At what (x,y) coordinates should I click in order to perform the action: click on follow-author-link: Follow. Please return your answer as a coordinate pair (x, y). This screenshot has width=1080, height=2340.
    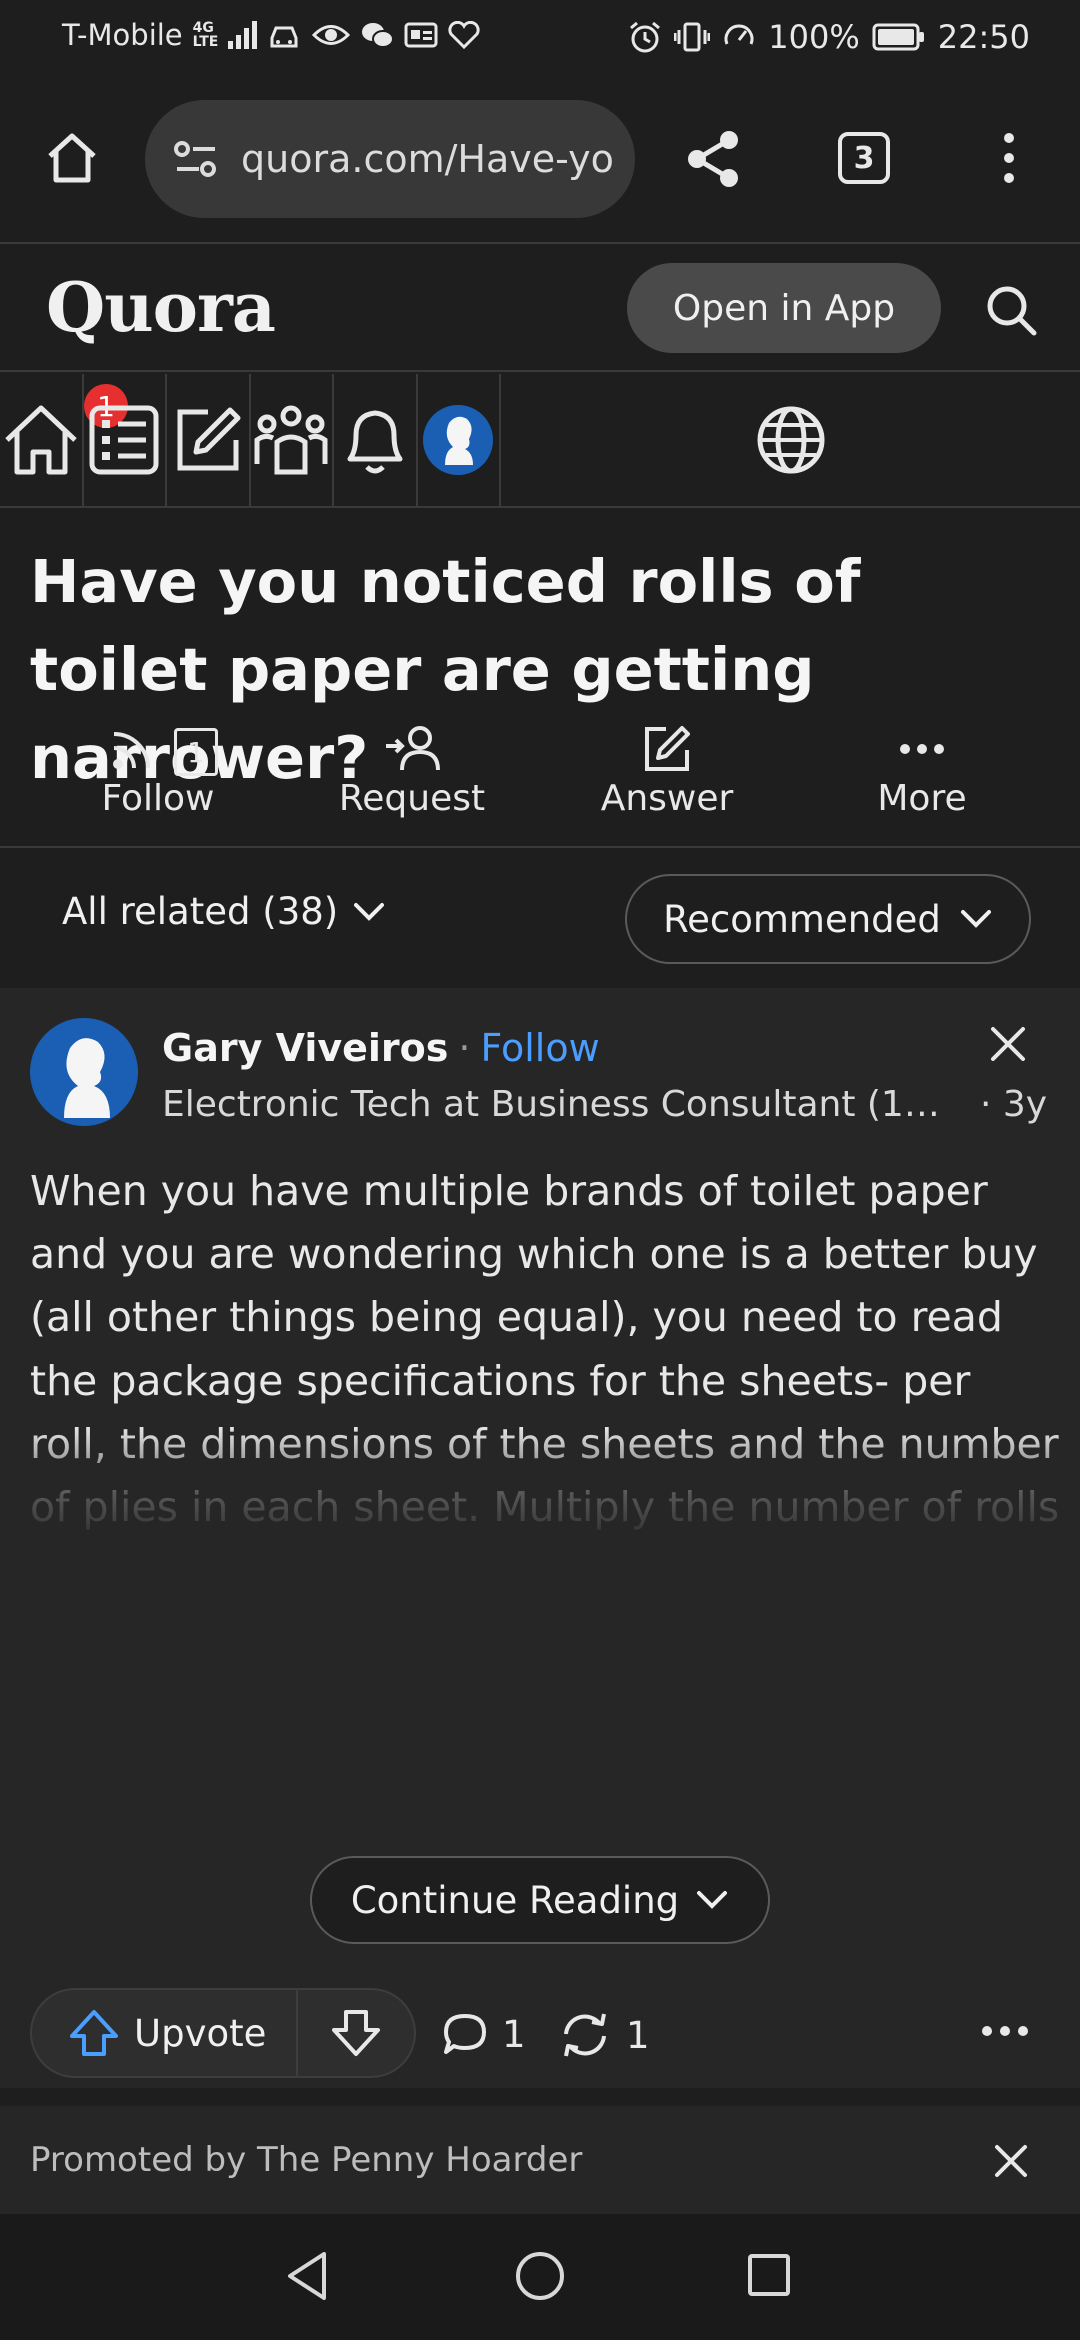
    Looking at the image, I should click on (539, 1048).